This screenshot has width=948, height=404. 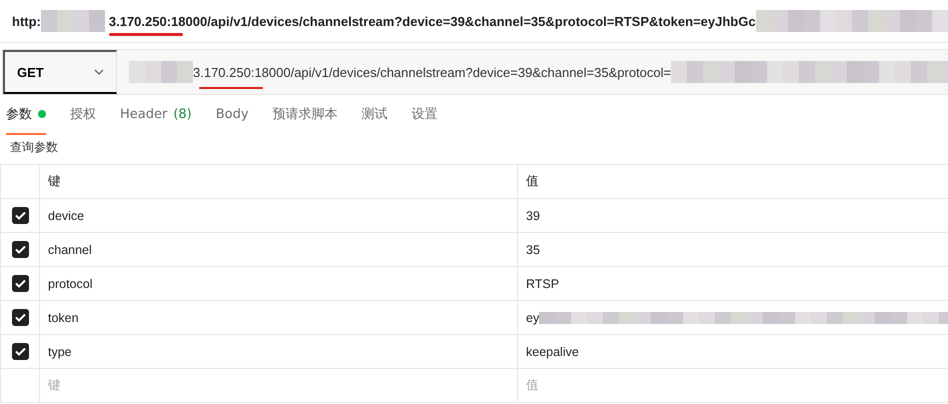 I want to click on tab: 参数, so click(x=26, y=115).